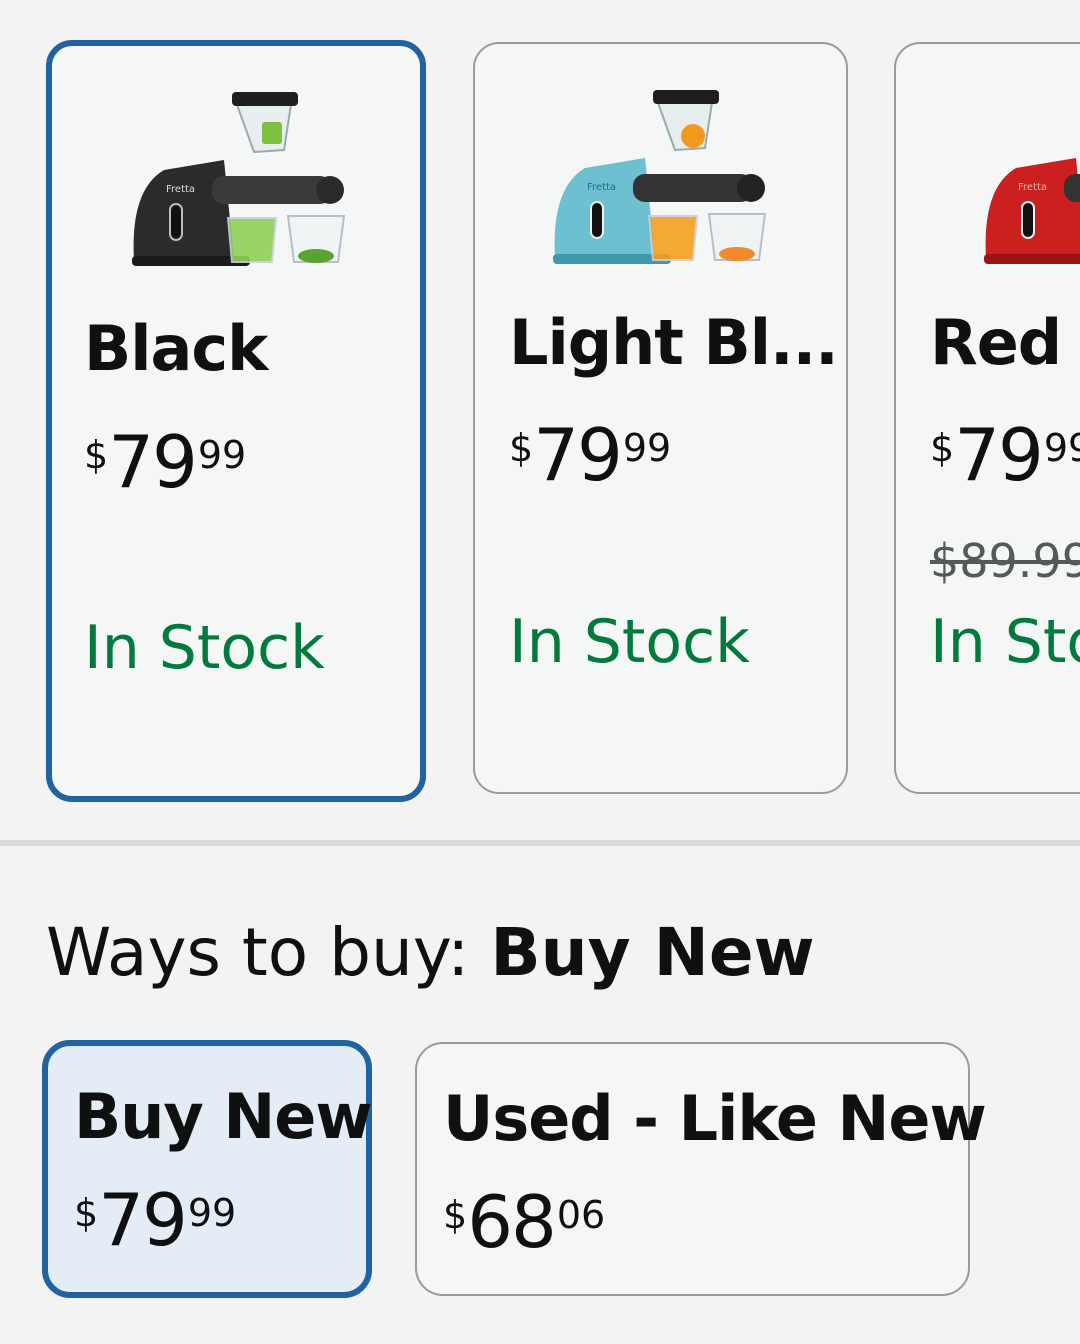 This screenshot has height=1344, width=1080. What do you see at coordinates (524, 1222) in the screenshot?
I see `option-price: $6806` at bounding box center [524, 1222].